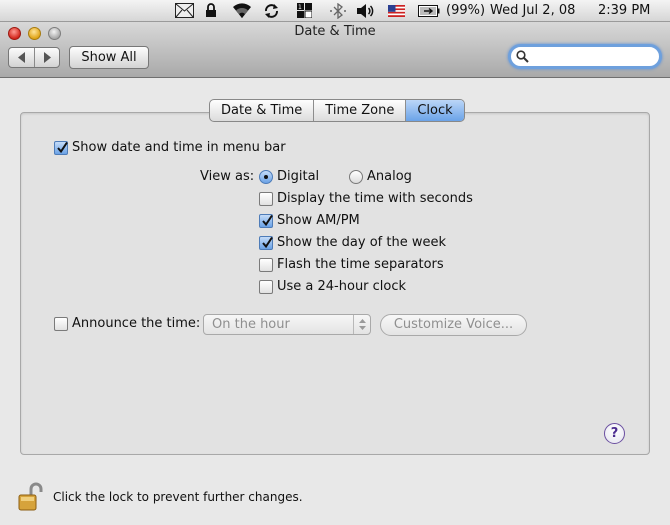 Image resolution: width=670 pixels, height=525 pixels. I want to click on window-title: Date & Time, so click(335, 31).